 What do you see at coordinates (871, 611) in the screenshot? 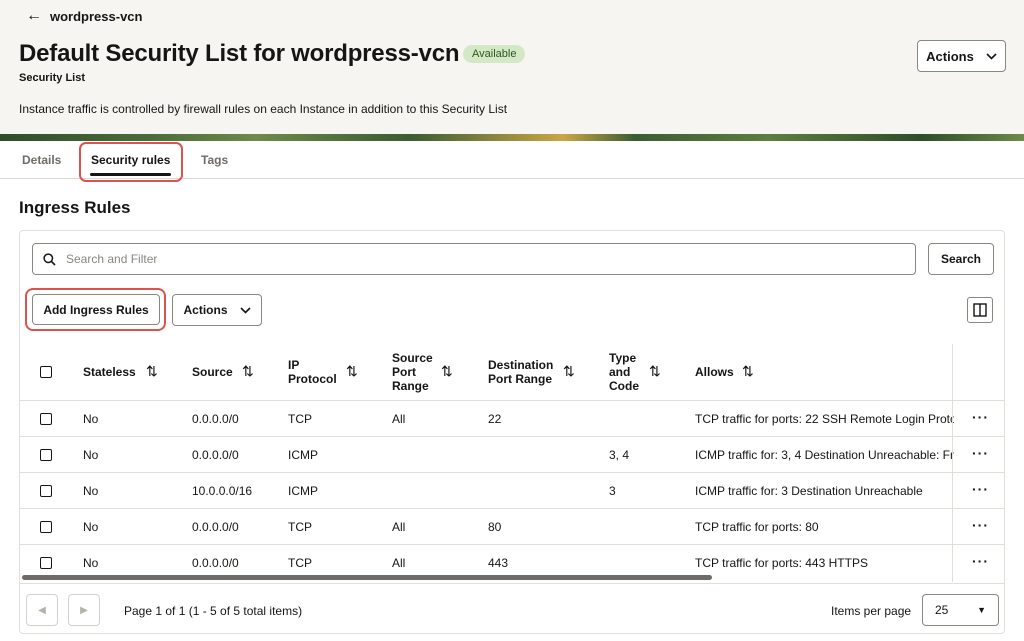
I see `items-per-page-label: Items per page` at bounding box center [871, 611].